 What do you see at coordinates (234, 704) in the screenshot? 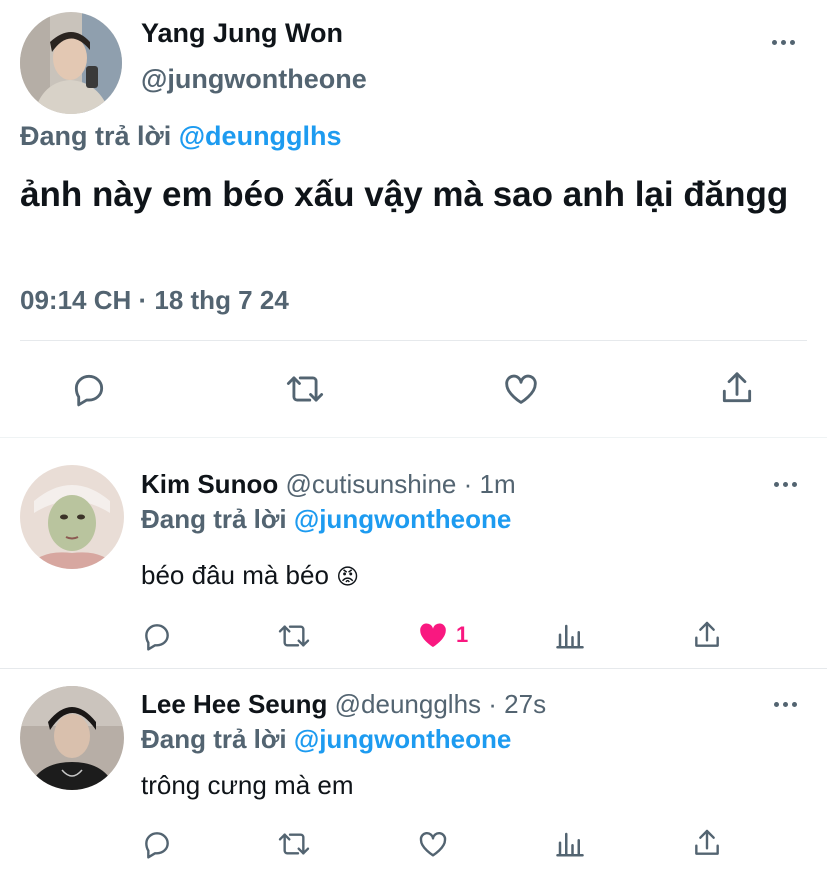
I see `author-name: Lee Hee Seung` at bounding box center [234, 704].